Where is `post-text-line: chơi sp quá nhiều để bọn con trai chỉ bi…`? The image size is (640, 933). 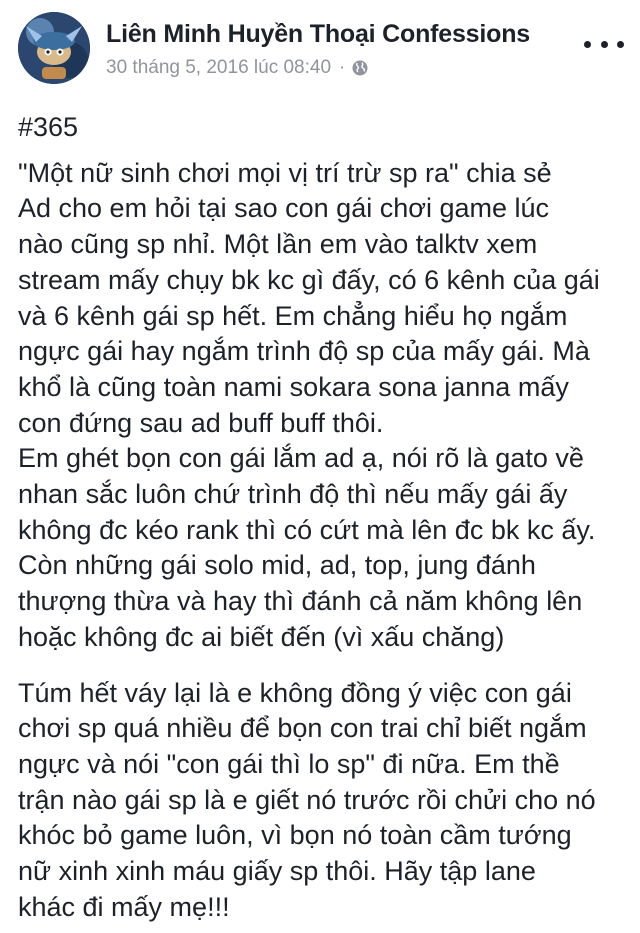
post-text-line: chơi sp quá nhiều để bọn con trai chỉ bi… is located at coordinates (302, 728).